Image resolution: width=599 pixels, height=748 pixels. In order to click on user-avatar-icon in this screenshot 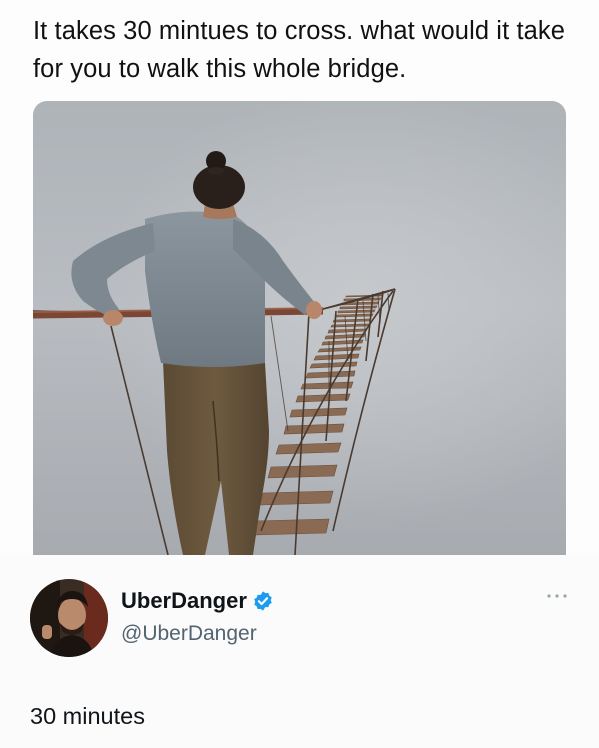, I will do `click(69, 618)`.